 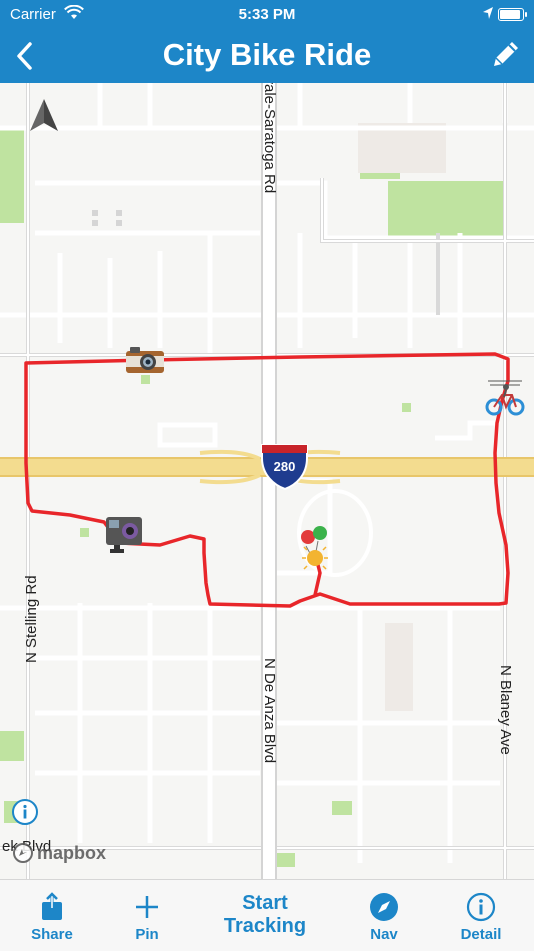 What do you see at coordinates (384, 907) in the screenshot?
I see `compass-nav-icon` at bounding box center [384, 907].